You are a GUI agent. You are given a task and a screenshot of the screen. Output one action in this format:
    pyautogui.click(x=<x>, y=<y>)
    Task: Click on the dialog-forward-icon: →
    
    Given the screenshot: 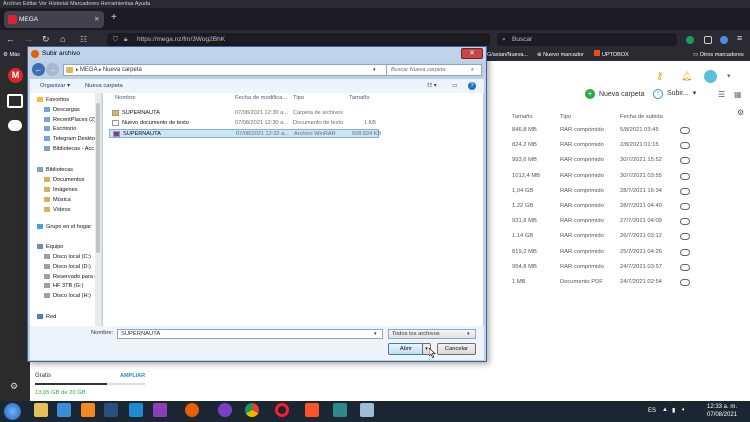 What is the action you would take?
    pyautogui.click(x=52, y=69)
    